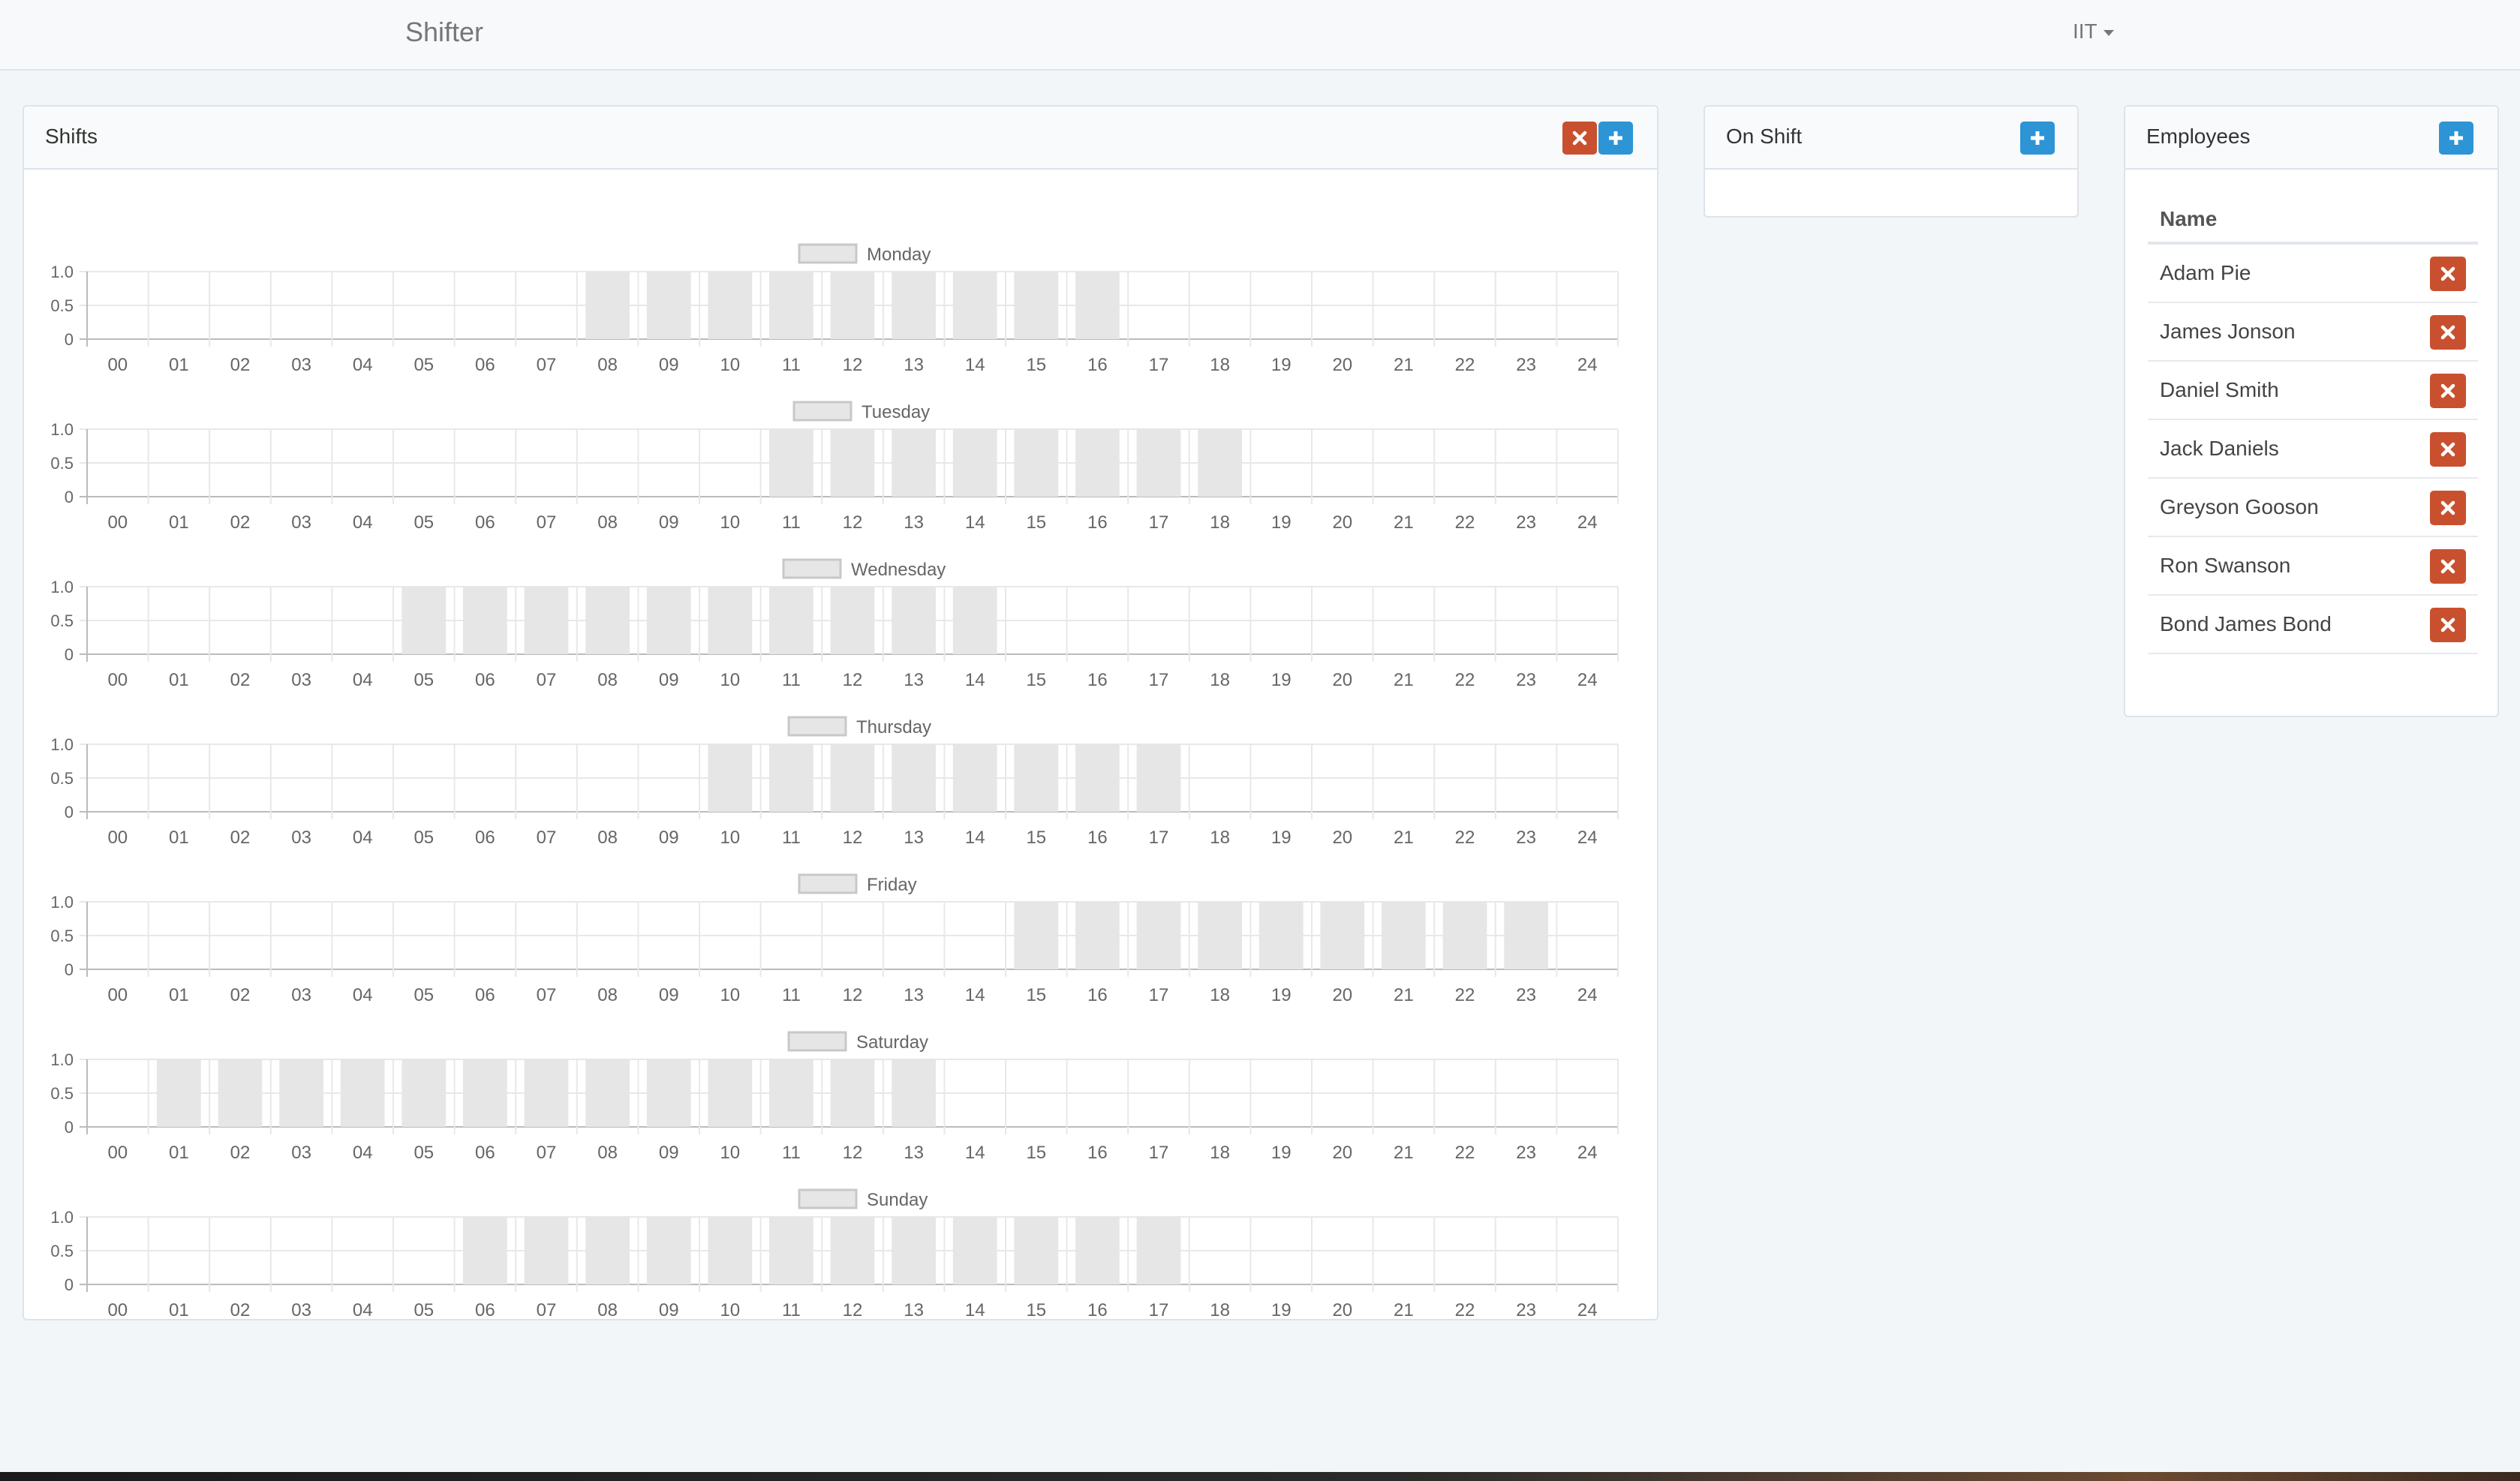 Image resolution: width=2520 pixels, height=1481 pixels. Describe the element at coordinates (1465, 1153) in the screenshot. I see `x-tick-label: 22` at that location.